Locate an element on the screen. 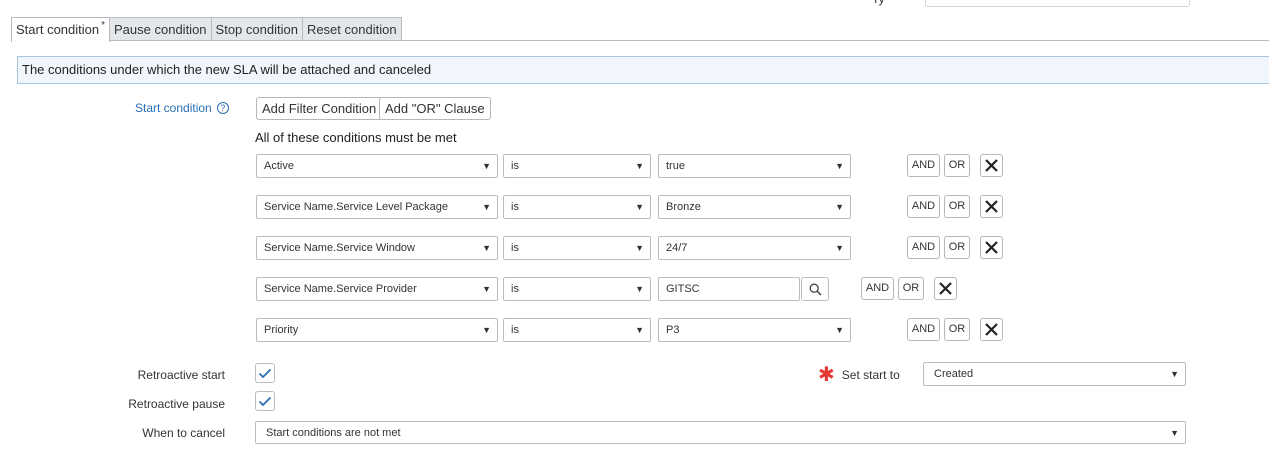  set-start-to-select: Created ▼ is located at coordinates (1054, 374).